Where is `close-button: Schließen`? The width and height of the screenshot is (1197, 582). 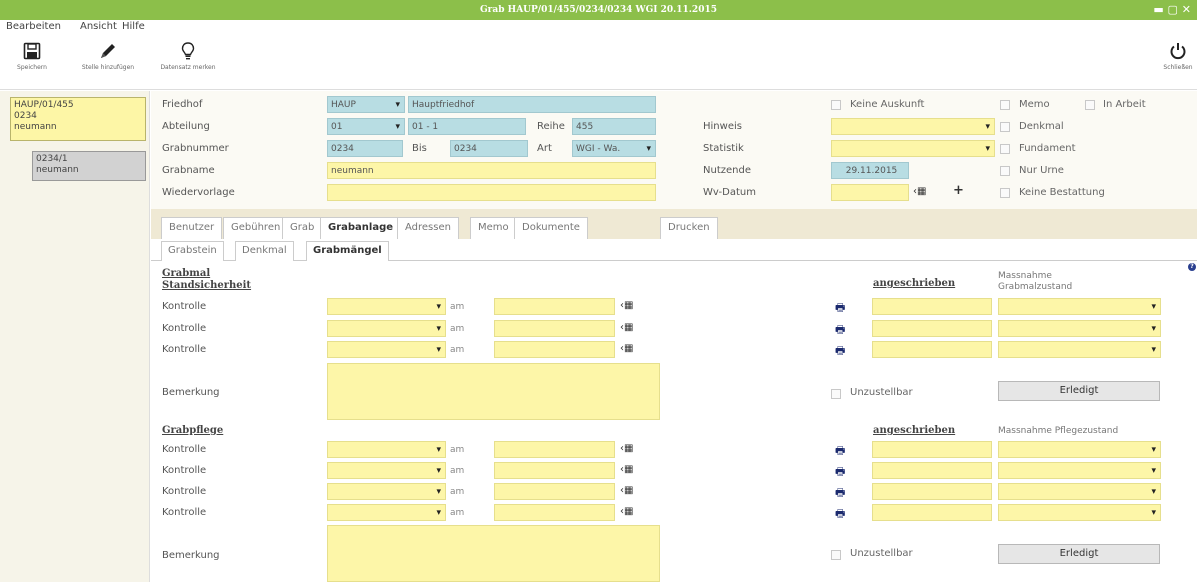
close-button: Schließen is located at coordinates (1178, 56).